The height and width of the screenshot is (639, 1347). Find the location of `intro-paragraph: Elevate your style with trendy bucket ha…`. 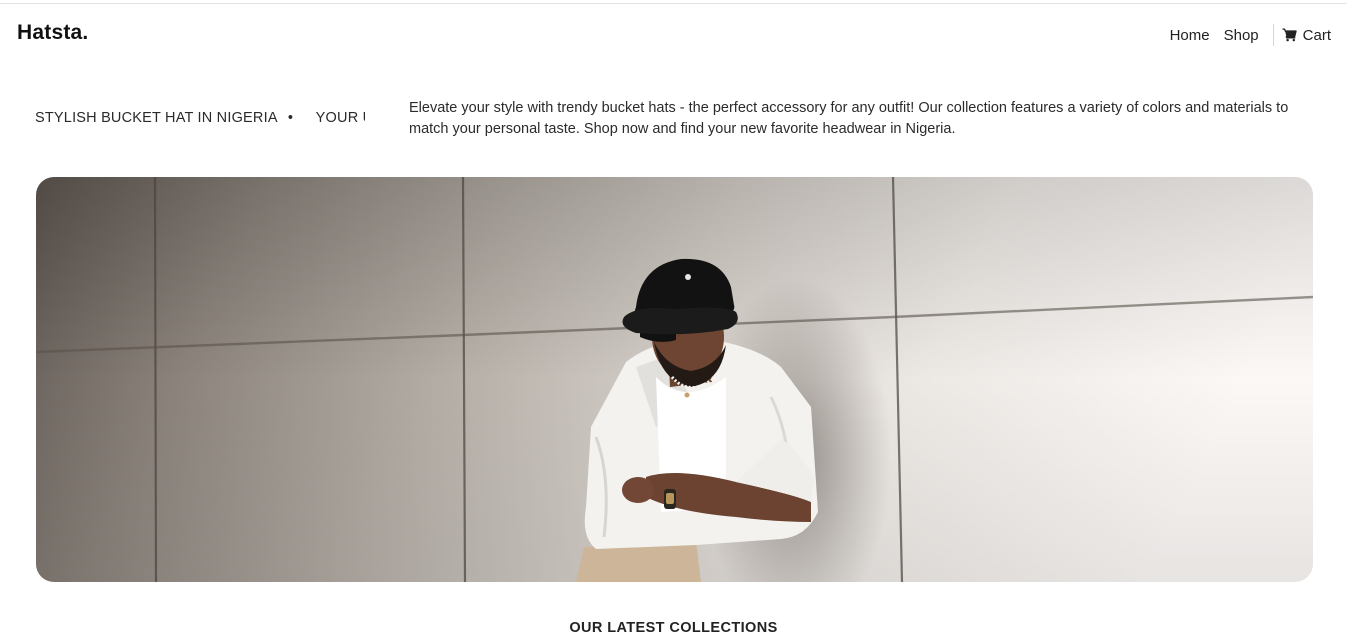

intro-paragraph: Elevate your style with trendy bucket ha… is located at coordinates (849, 118).